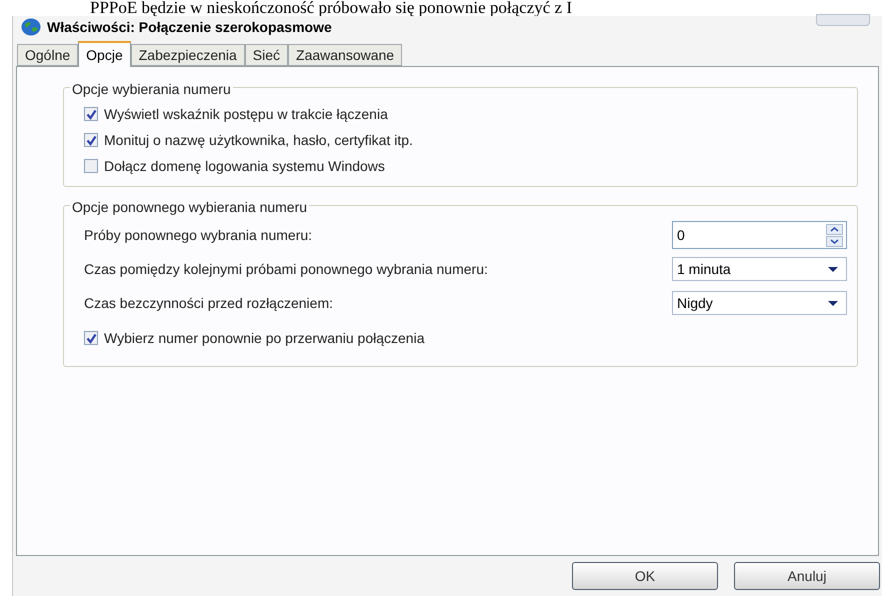 The height and width of the screenshot is (596, 882). I want to click on dropdown: 1 minuta, so click(759, 269).